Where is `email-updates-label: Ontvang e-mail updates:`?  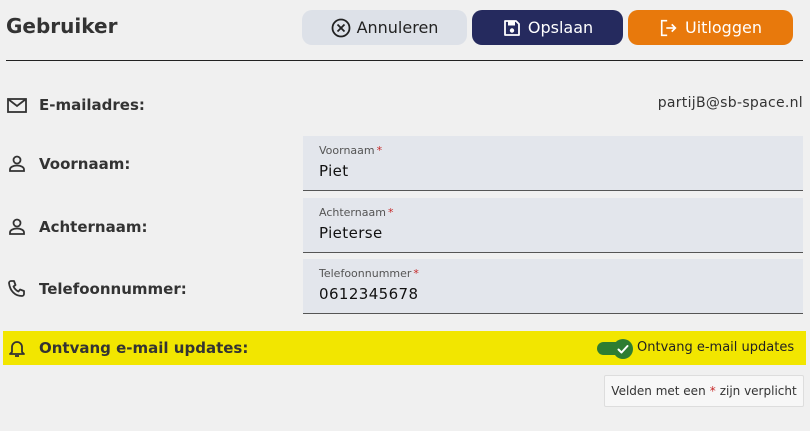 email-updates-label: Ontvang e-mail updates: is located at coordinates (144, 348).